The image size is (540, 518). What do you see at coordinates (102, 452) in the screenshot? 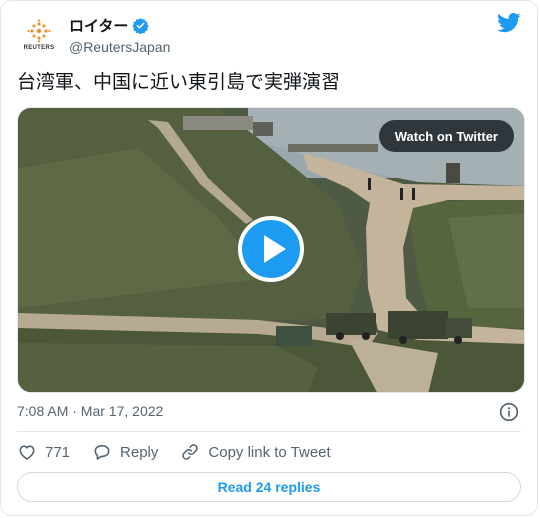
I see `reply-icon` at bounding box center [102, 452].